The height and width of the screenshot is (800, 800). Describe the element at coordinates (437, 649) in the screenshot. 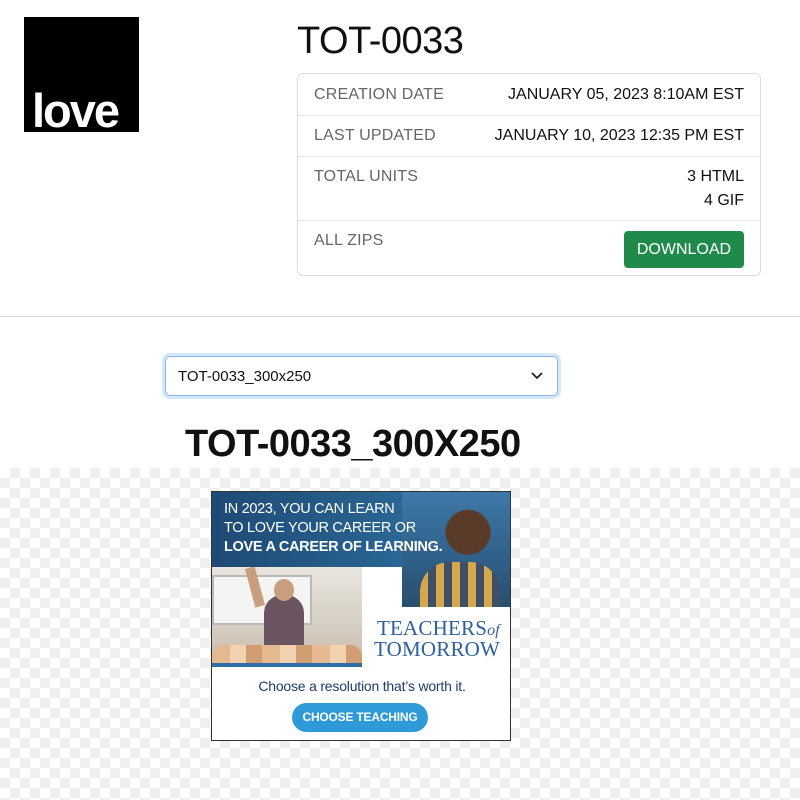

I see `ad-logo-tomorrow: TOMORROW` at that location.